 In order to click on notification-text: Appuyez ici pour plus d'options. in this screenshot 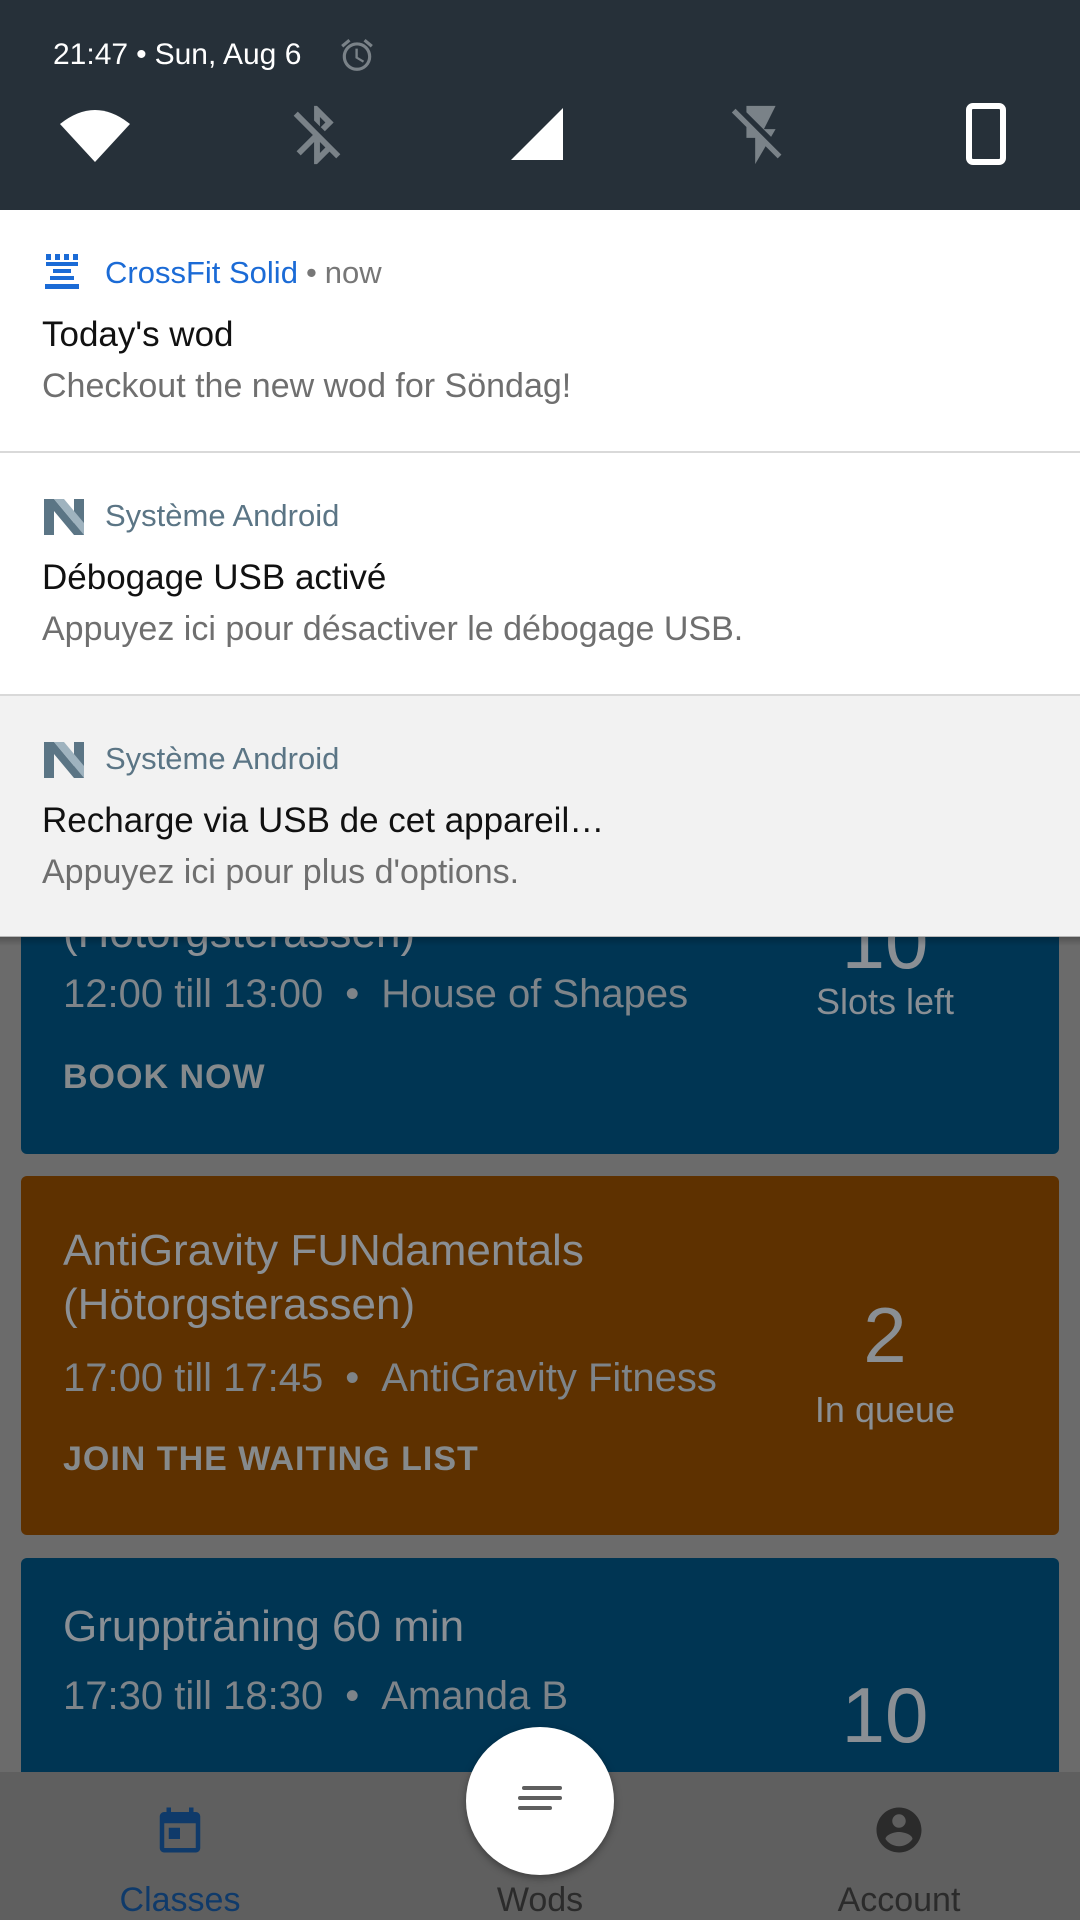, I will do `click(281, 872)`.